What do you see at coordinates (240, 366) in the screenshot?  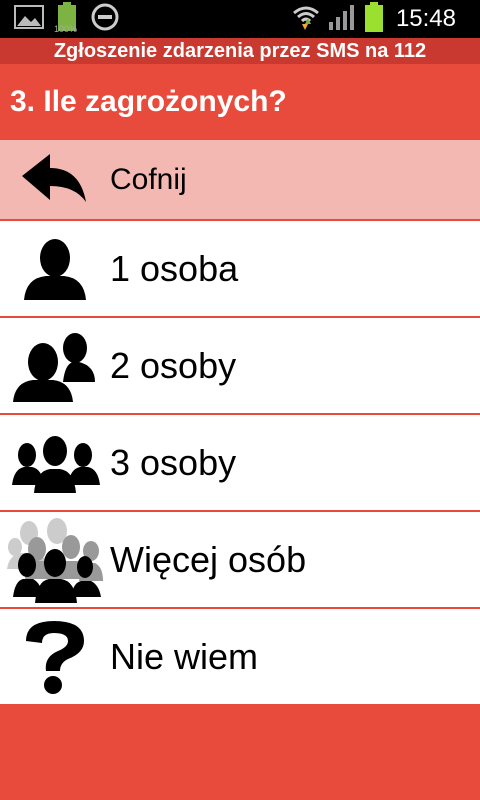 I see `option-two-persons: 2 osoby` at bounding box center [240, 366].